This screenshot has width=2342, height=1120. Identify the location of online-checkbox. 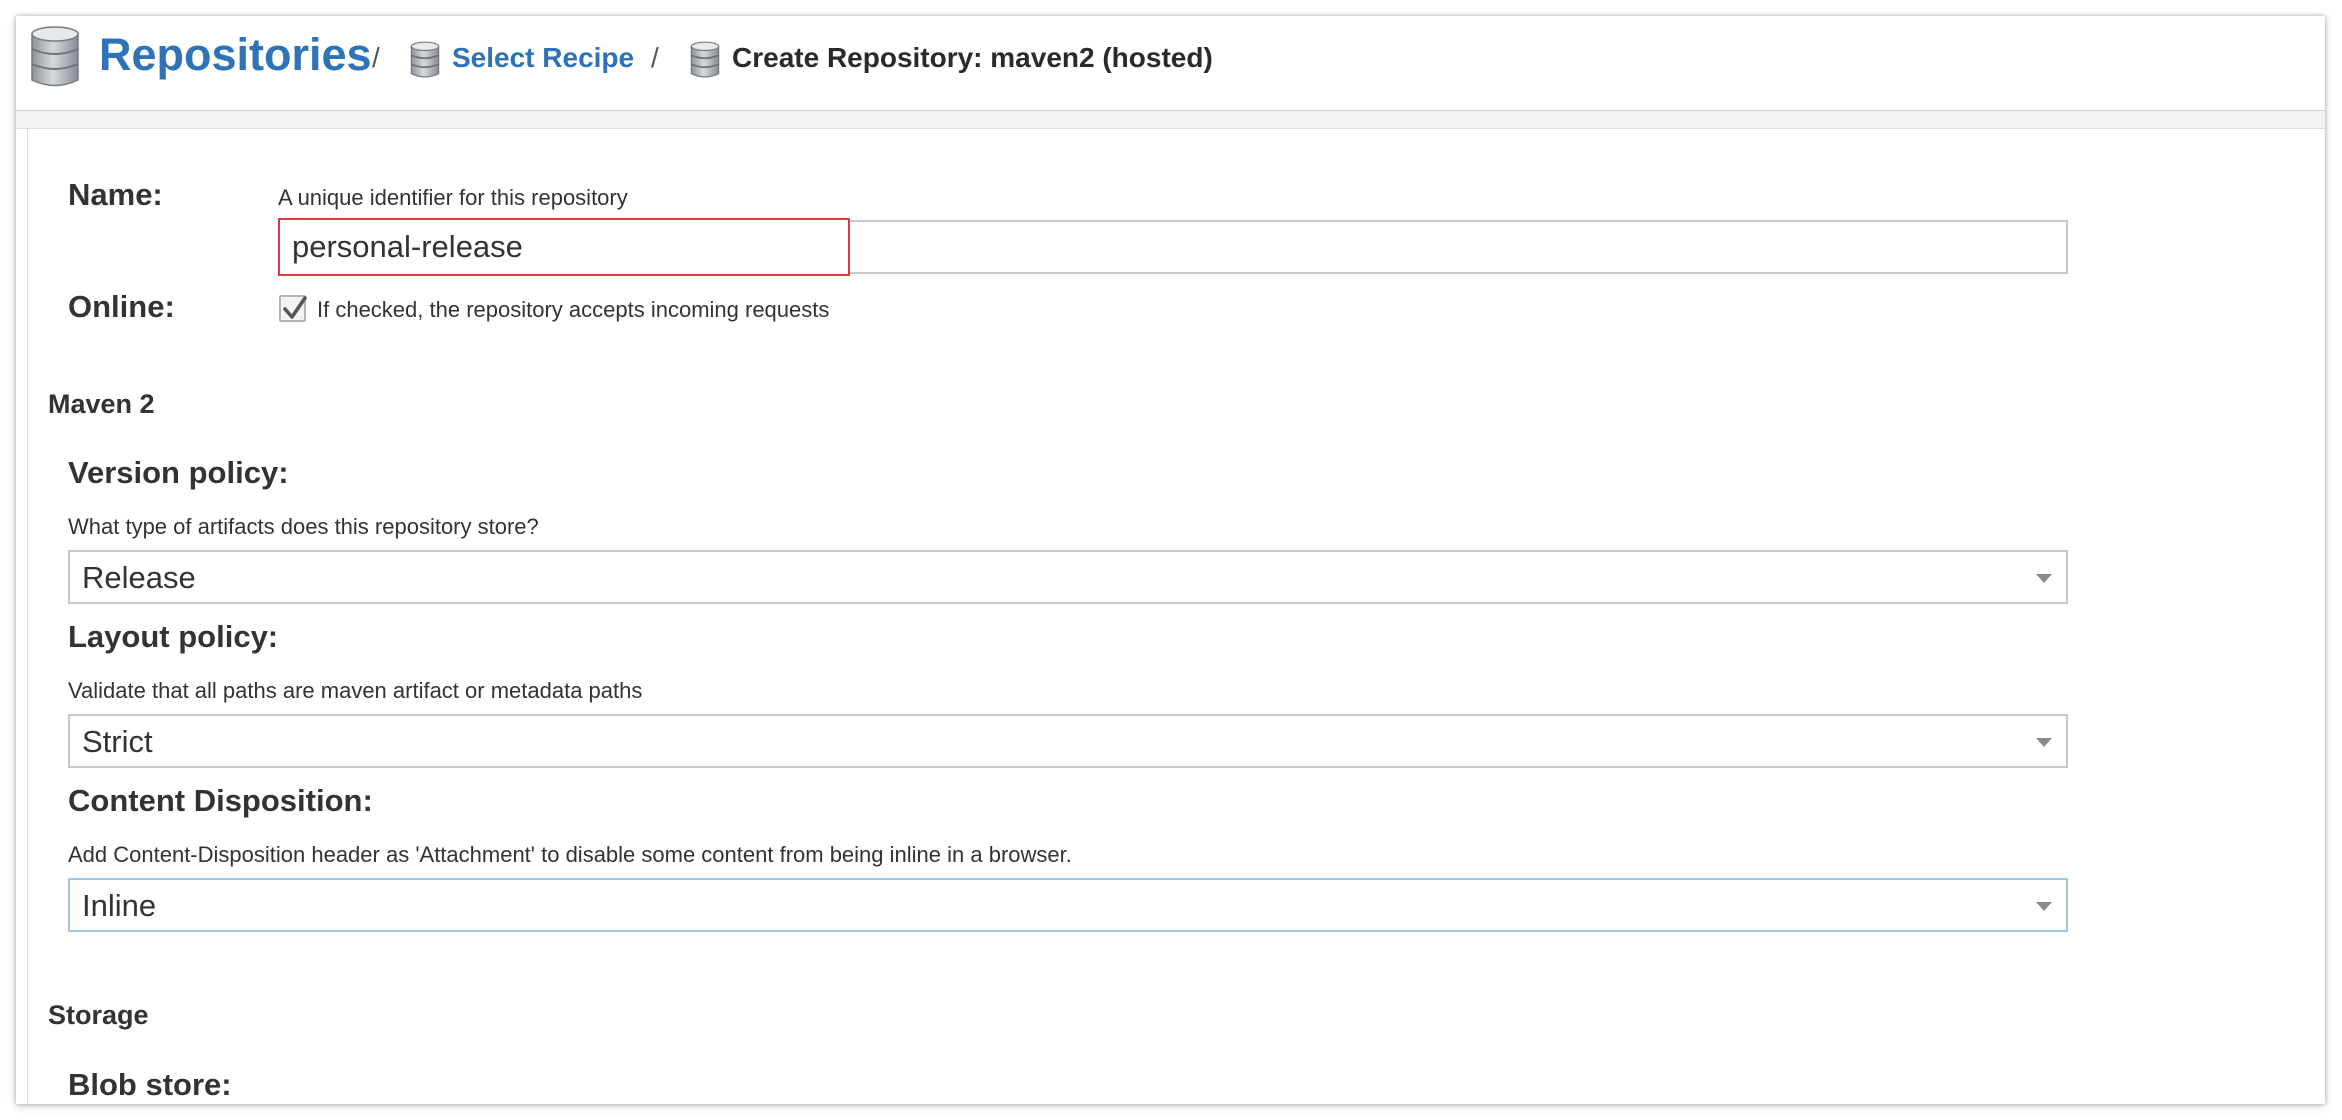
(293, 308).